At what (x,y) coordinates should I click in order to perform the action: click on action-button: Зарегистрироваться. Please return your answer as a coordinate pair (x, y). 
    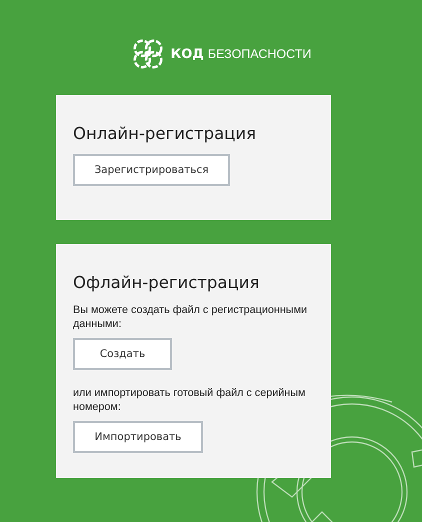
    Looking at the image, I should click on (151, 170).